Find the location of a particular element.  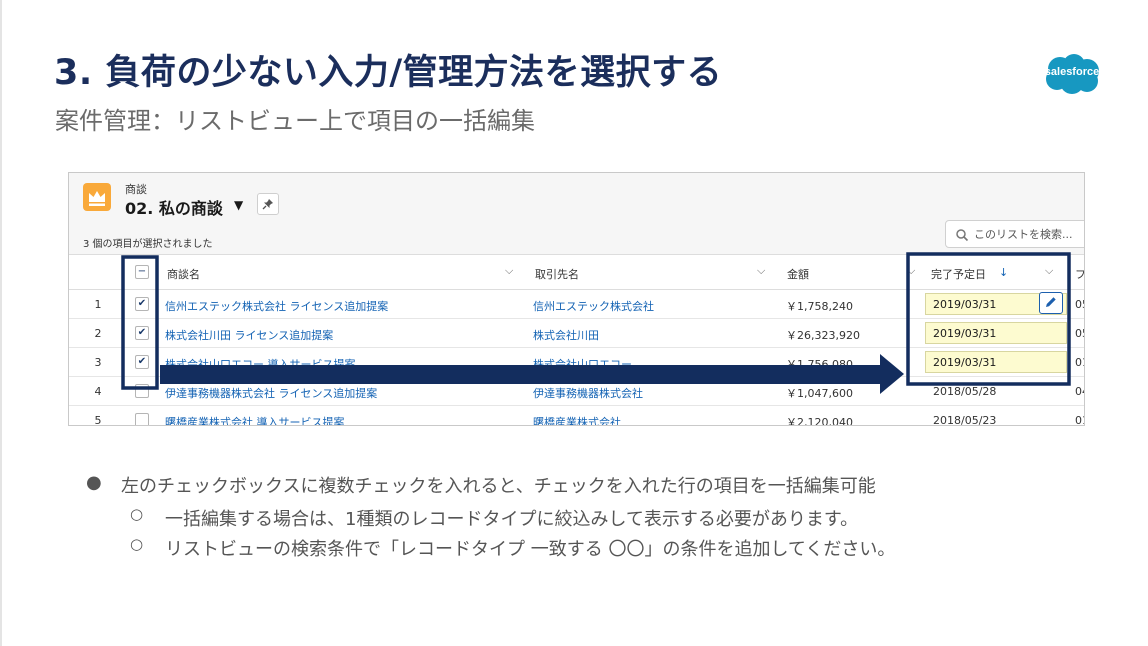

caret-down-icon: ▼ is located at coordinates (238, 205).